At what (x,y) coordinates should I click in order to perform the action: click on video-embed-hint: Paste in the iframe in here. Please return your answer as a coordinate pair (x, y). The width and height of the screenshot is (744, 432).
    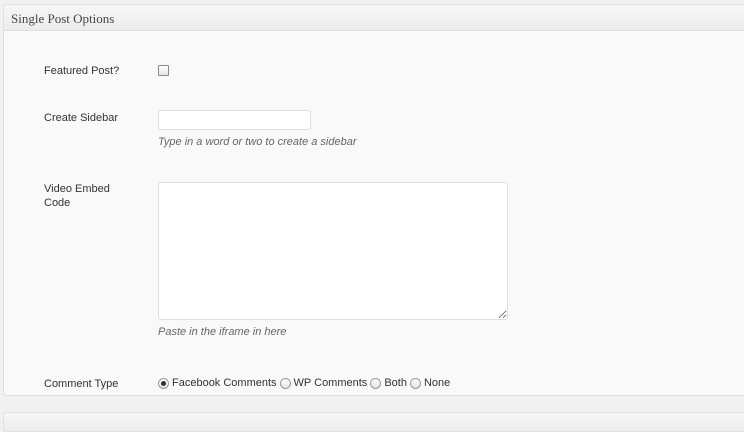
    Looking at the image, I should click on (222, 332).